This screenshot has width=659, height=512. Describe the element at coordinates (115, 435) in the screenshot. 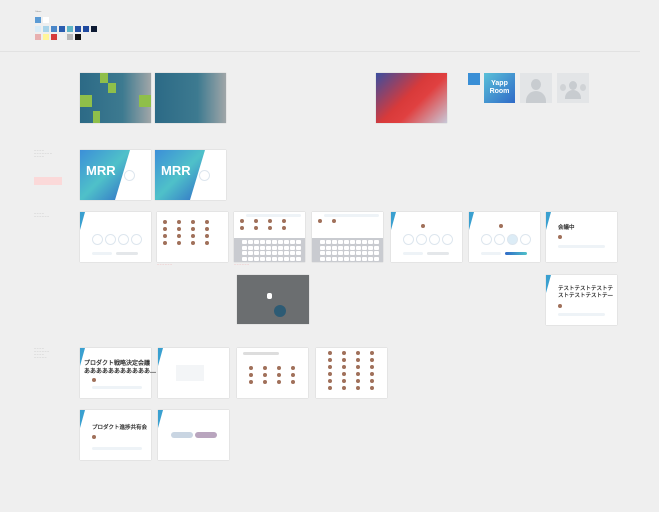

I see `artboard-progress-meeting: プロダクト進捗共有会` at that location.